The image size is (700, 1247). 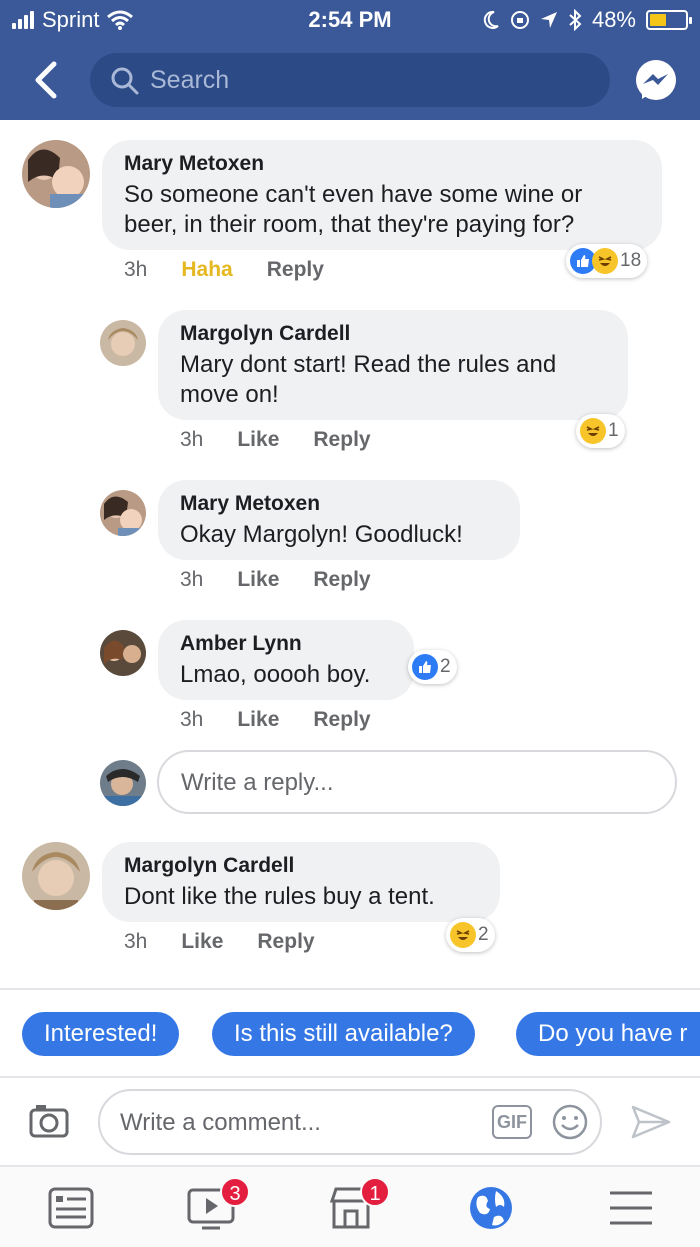 What do you see at coordinates (575, 20) in the screenshot?
I see `bluetooth-icon` at bounding box center [575, 20].